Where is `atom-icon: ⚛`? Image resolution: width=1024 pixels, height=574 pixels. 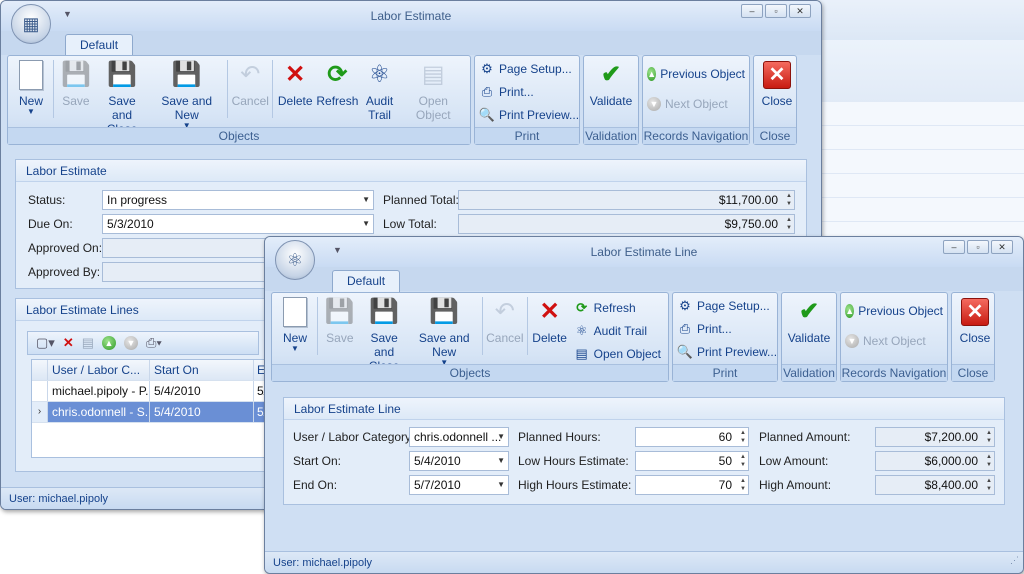
atom-icon: ⚛ is located at coordinates (295, 259).